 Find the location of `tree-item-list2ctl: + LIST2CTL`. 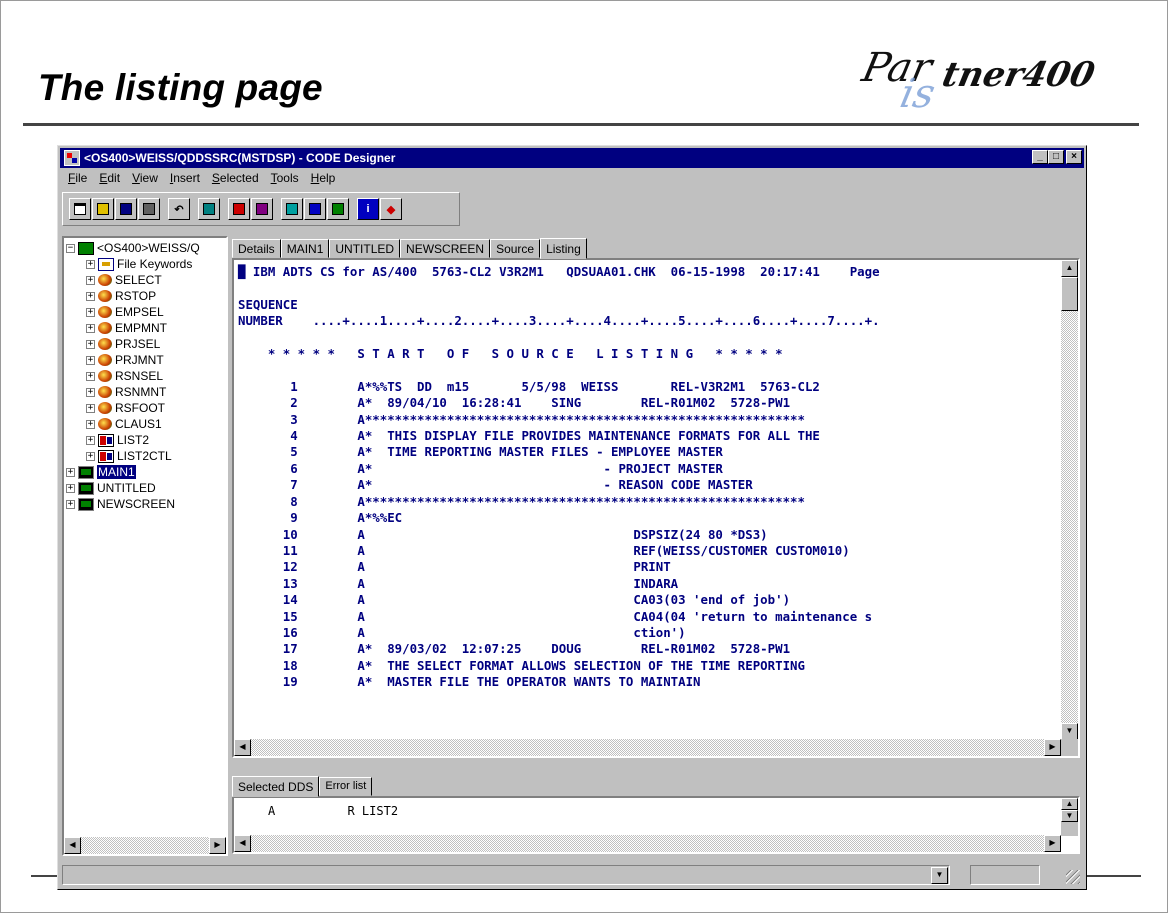

tree-item-list2ctl: + LIST2CTL is located at coordinates (129, 456).